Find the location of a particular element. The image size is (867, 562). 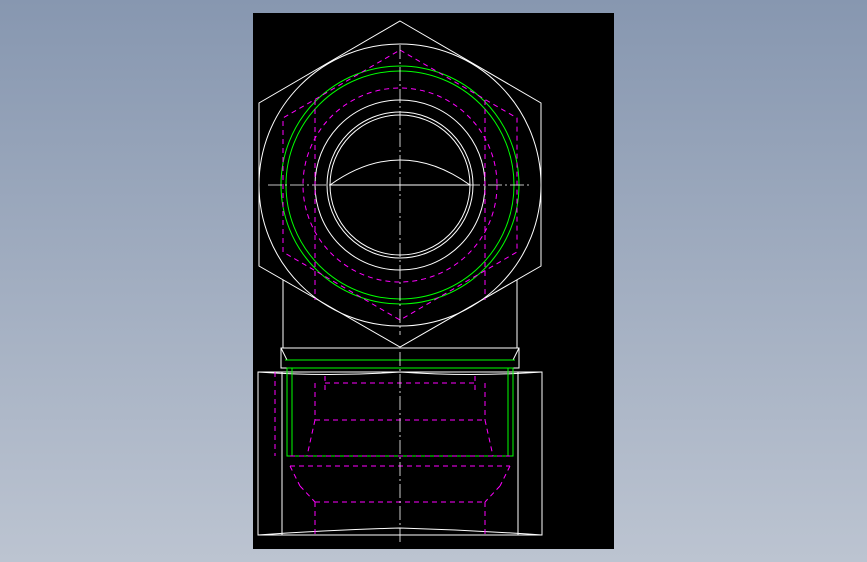

hidden-left-step is located at coordinates (295, 476).